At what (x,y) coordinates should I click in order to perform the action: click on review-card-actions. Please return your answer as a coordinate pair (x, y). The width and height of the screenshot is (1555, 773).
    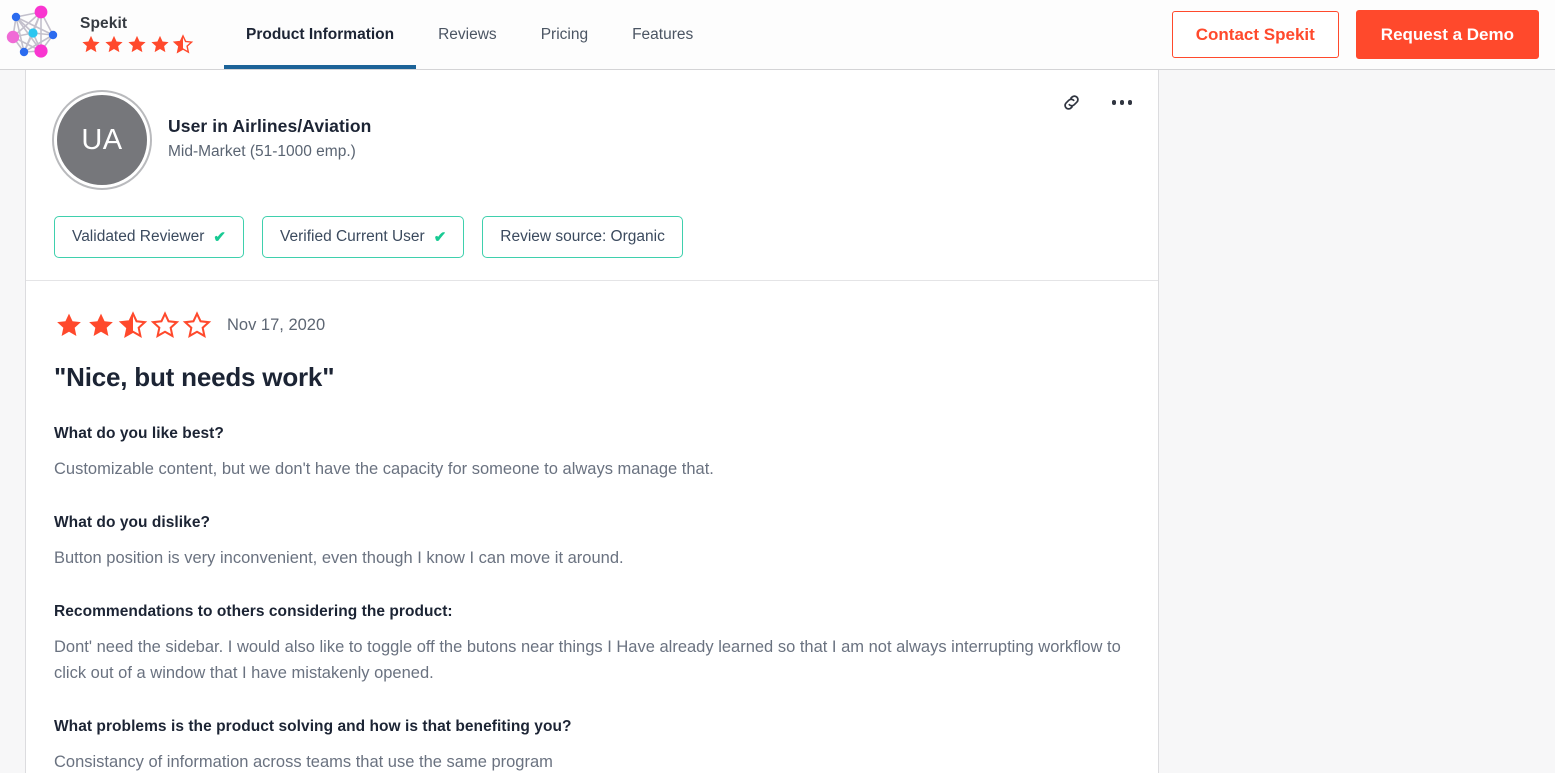
    Looking at the image, I should click on (1097, 102).